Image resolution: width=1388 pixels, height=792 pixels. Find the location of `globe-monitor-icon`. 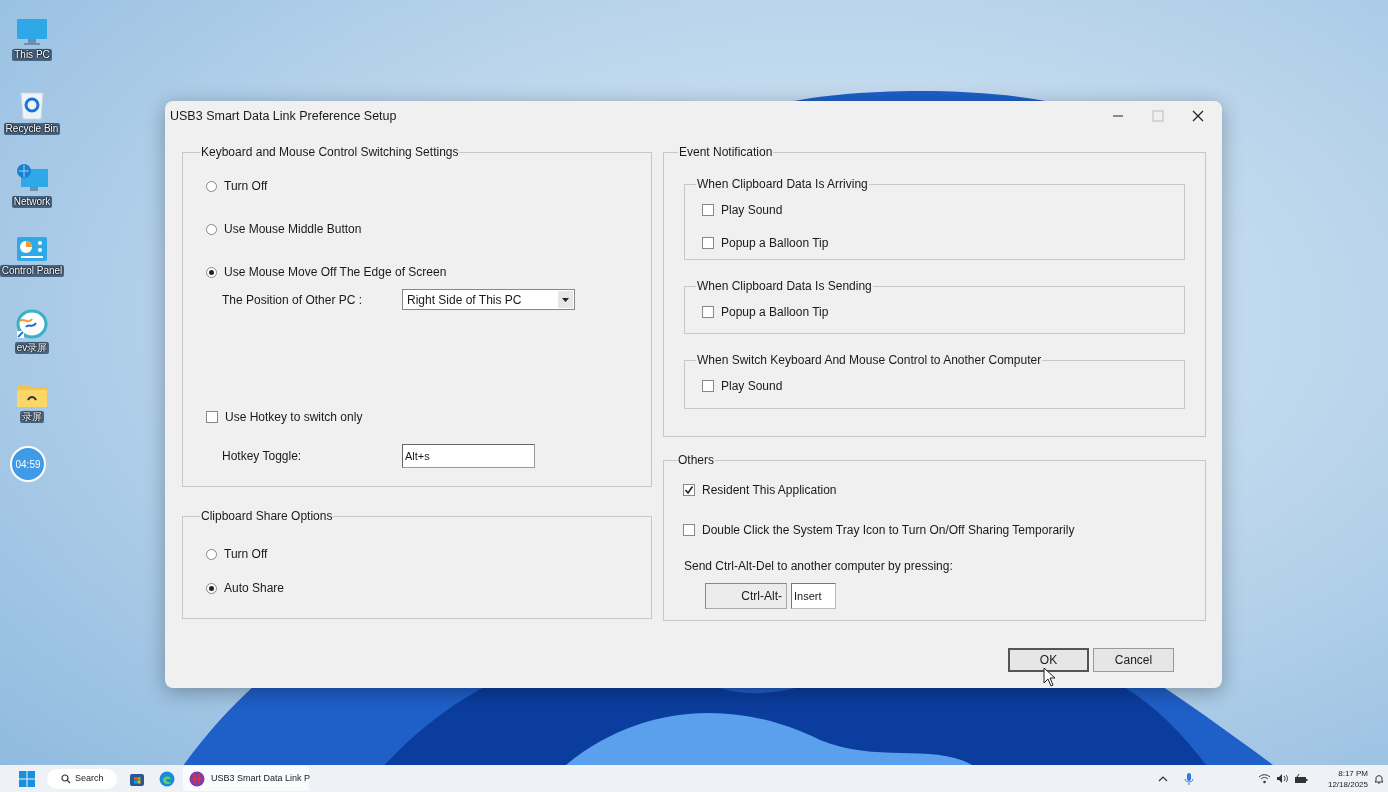

globe-monitor-icon is located at coordinates (32, 178).